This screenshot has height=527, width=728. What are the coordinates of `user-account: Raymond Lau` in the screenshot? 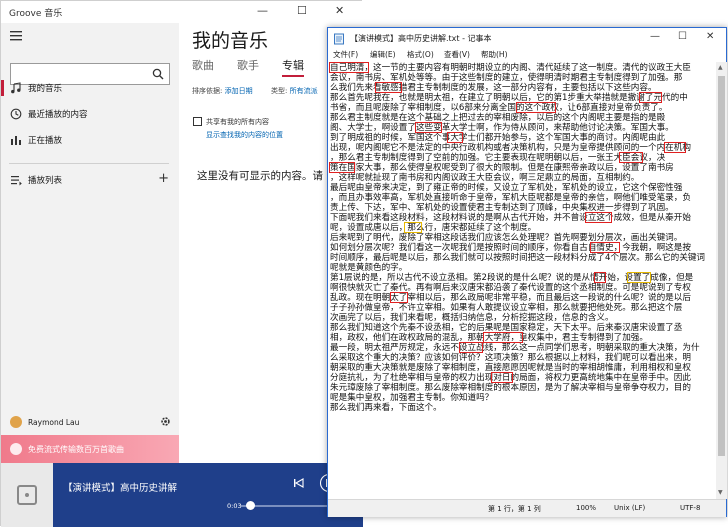 It's located at (90, 422).